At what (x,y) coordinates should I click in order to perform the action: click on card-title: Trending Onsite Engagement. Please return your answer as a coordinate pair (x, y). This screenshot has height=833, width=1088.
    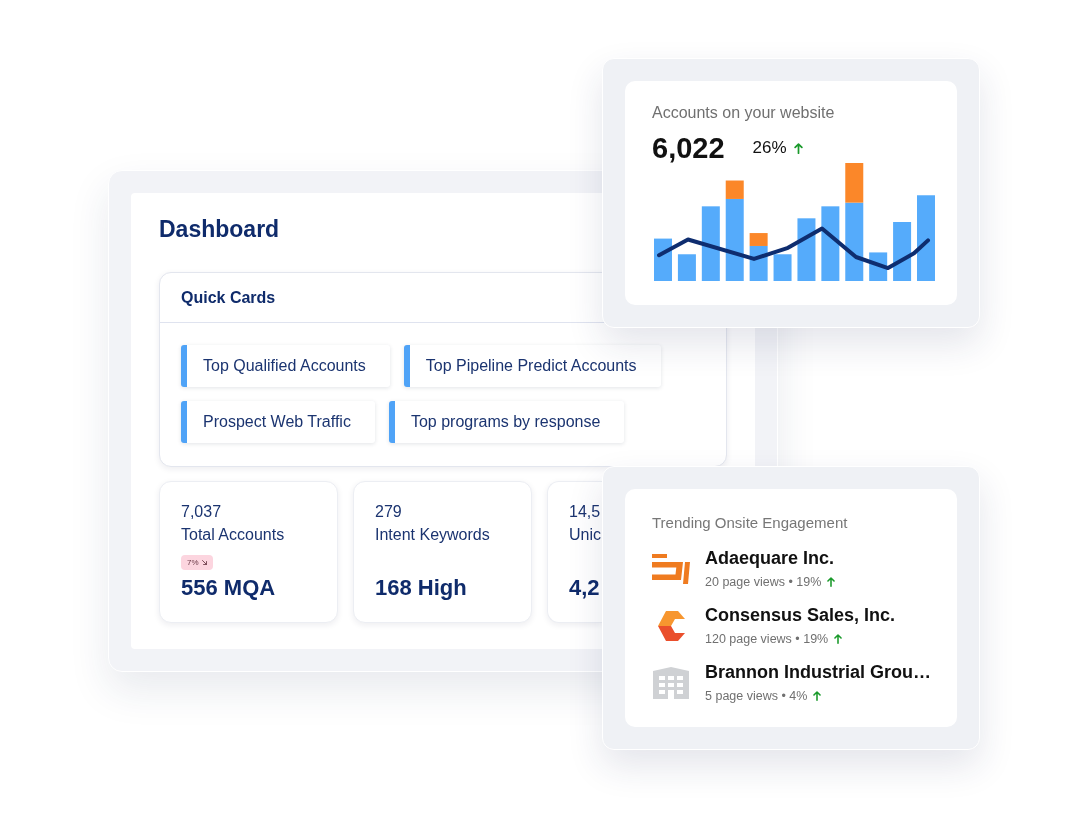
    Looking at the image, I should click on (750, 523).